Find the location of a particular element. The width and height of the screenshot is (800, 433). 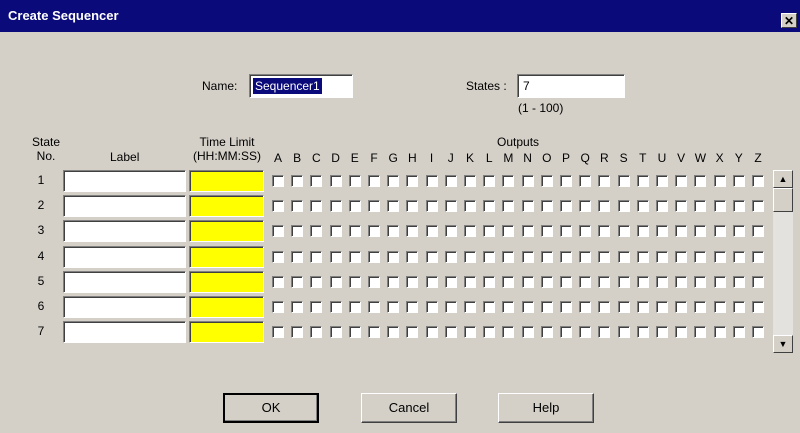

output-checkbox-q is located at coordinates (585, 231).